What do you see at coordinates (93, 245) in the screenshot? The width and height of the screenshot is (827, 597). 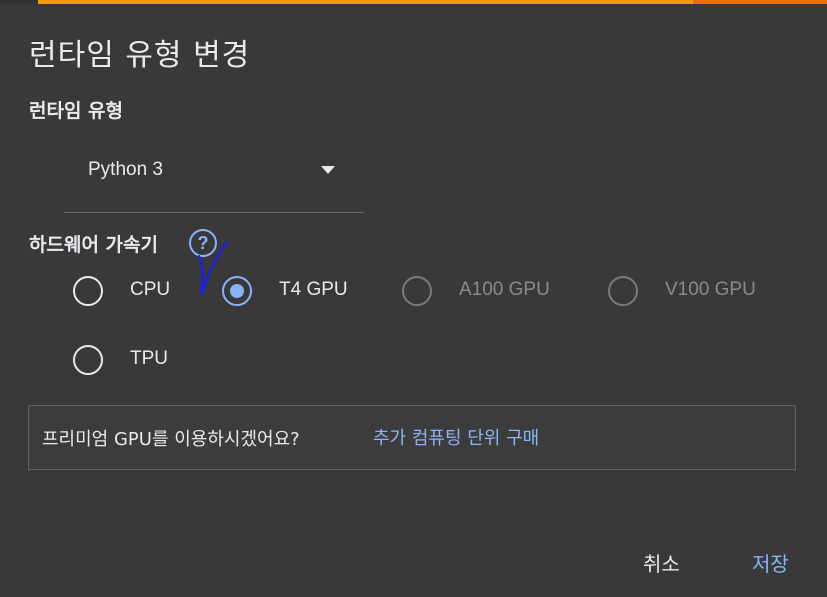 I see `hardware-accelerator-label: 하드웨어 가속기` at bounding box center [93, 245].